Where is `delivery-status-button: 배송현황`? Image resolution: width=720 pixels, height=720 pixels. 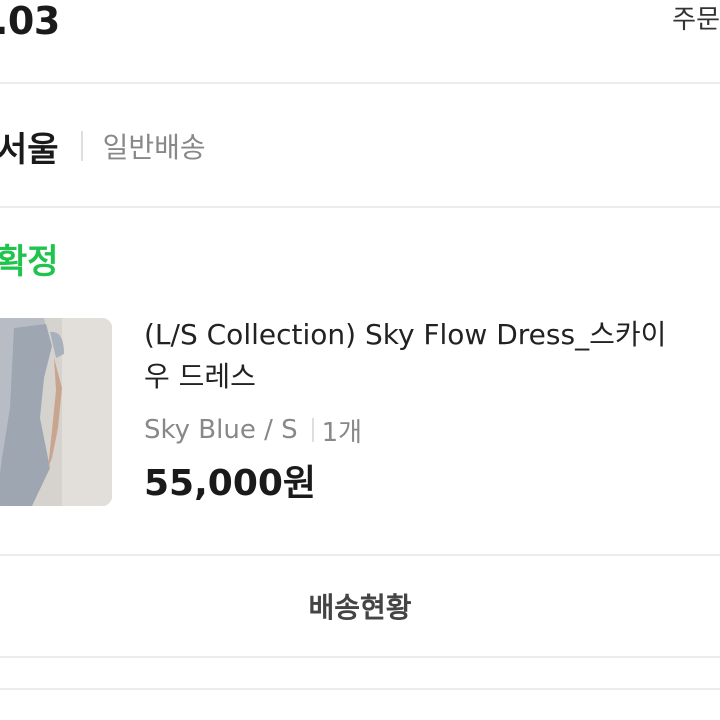 delivery-status-button: 배송현황 is located at coordinates (360, 606).